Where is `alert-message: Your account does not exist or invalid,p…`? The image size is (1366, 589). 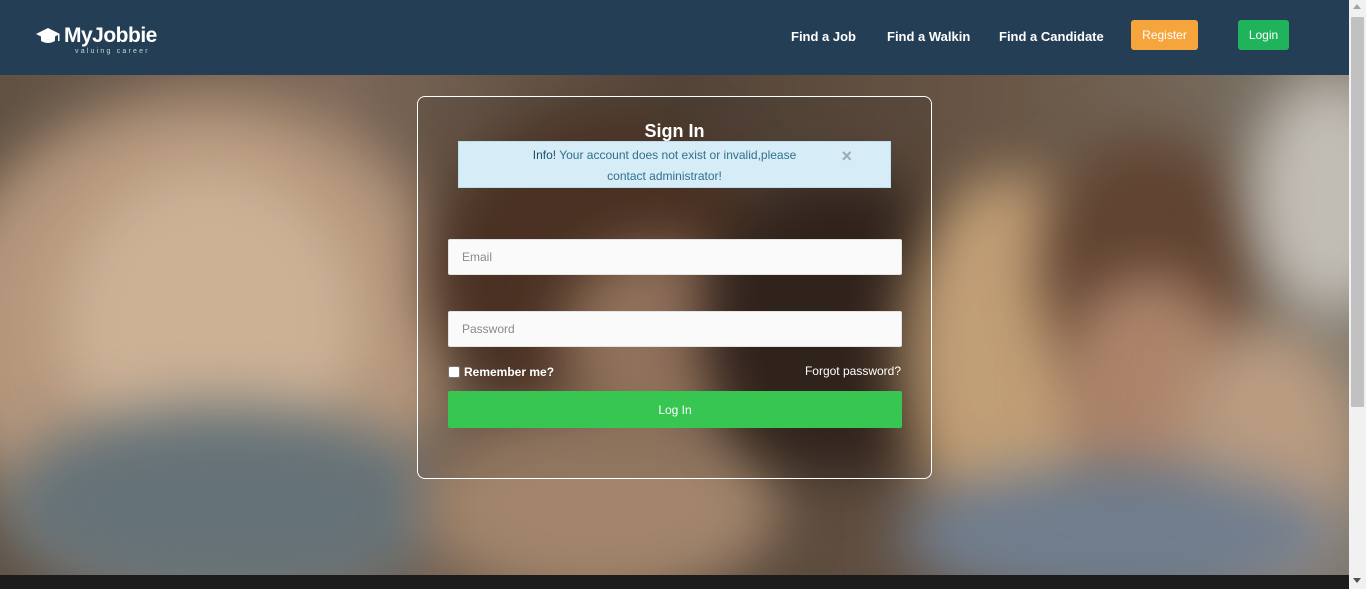 alert-message: Your account does not exist or invalid,p… is located at coordinates (678, 165).